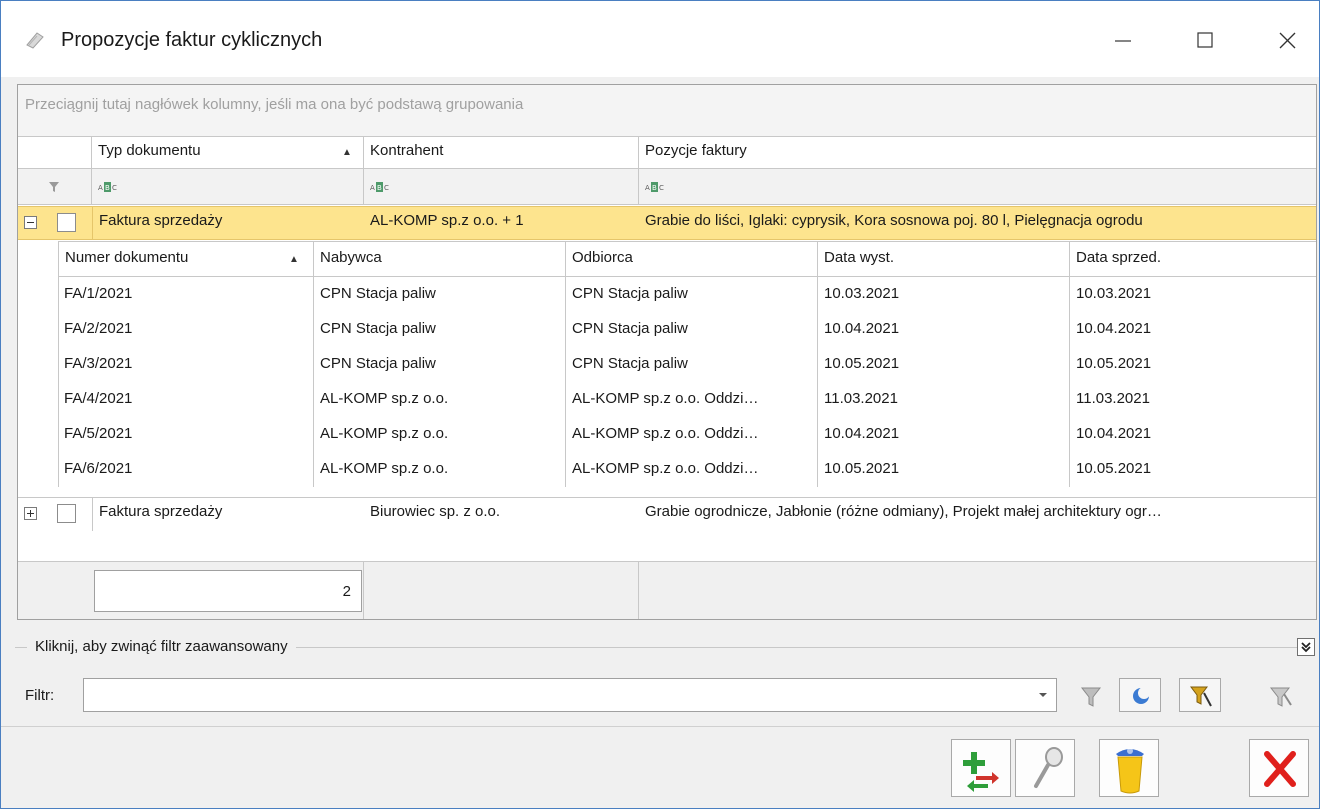  I want to click on grid-footer: 2, so click(667, 590).